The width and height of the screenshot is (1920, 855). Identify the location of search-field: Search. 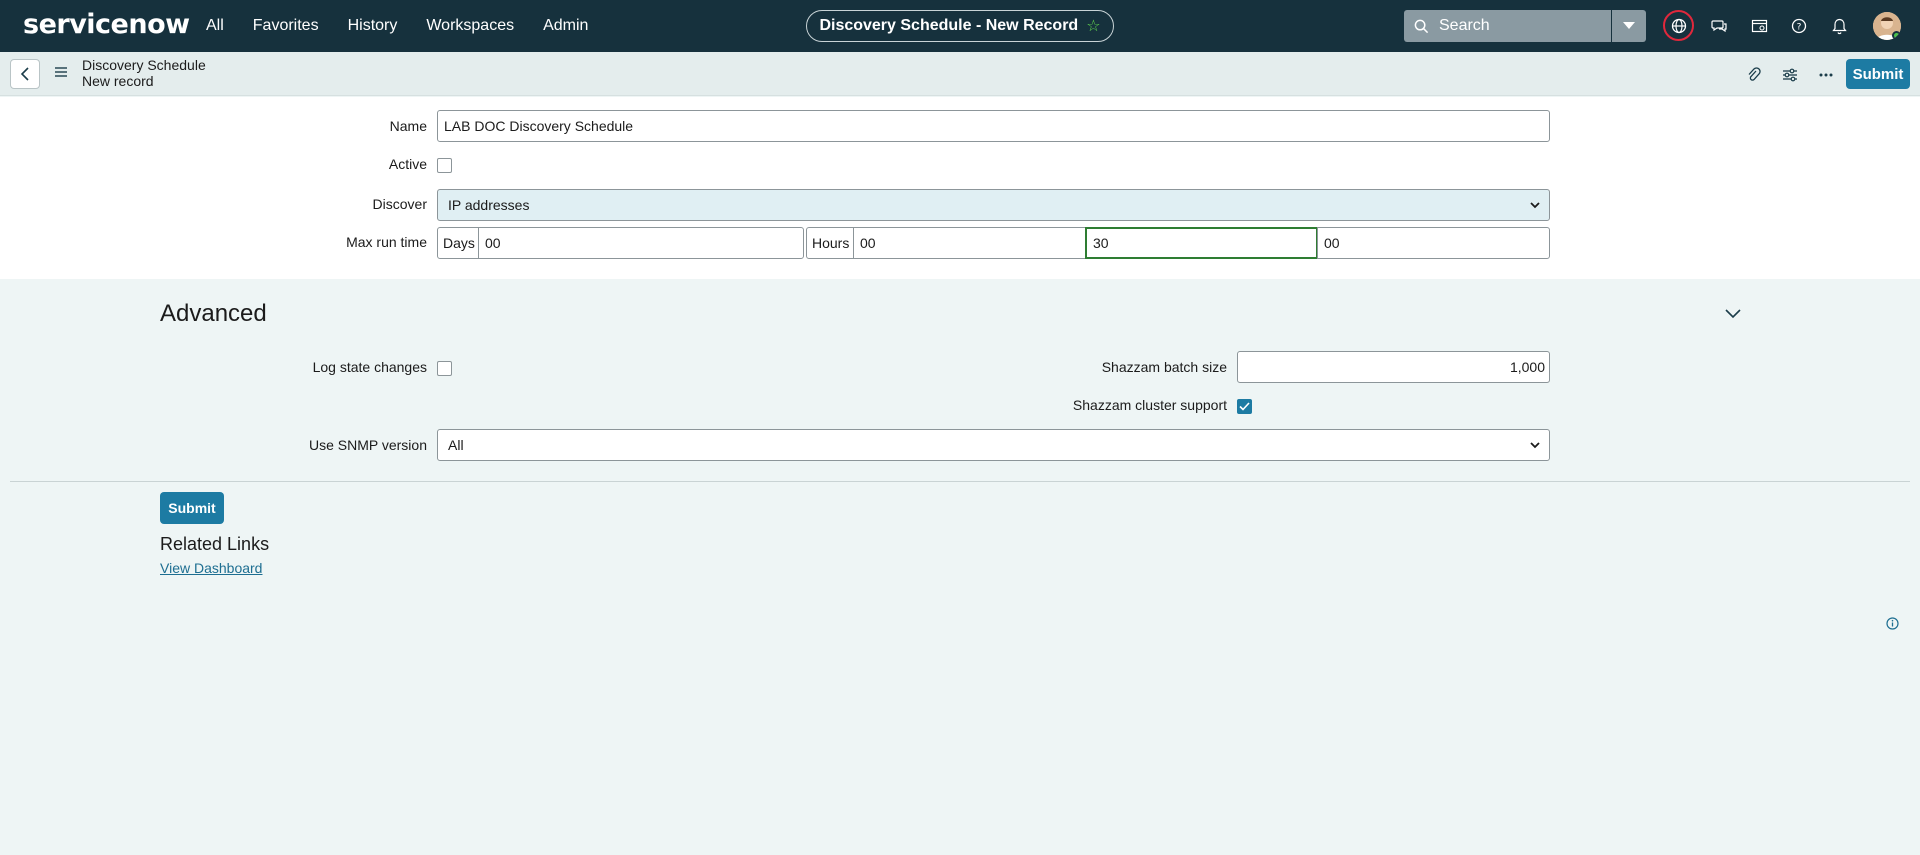
(1507, 26).